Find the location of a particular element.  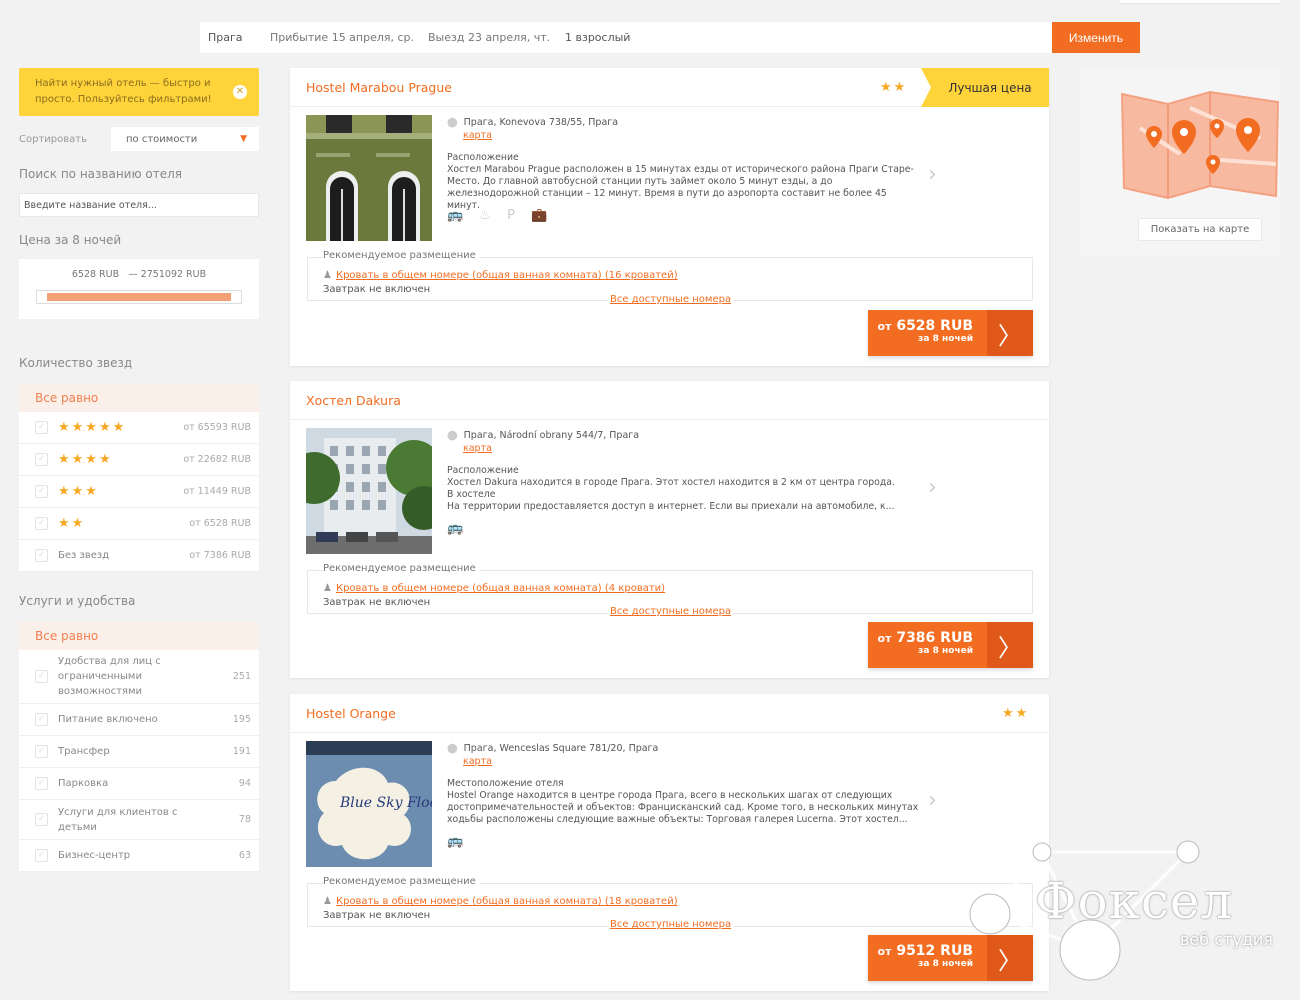

best-price-badge: Лучшая цена is located at coordinates (985, 87).